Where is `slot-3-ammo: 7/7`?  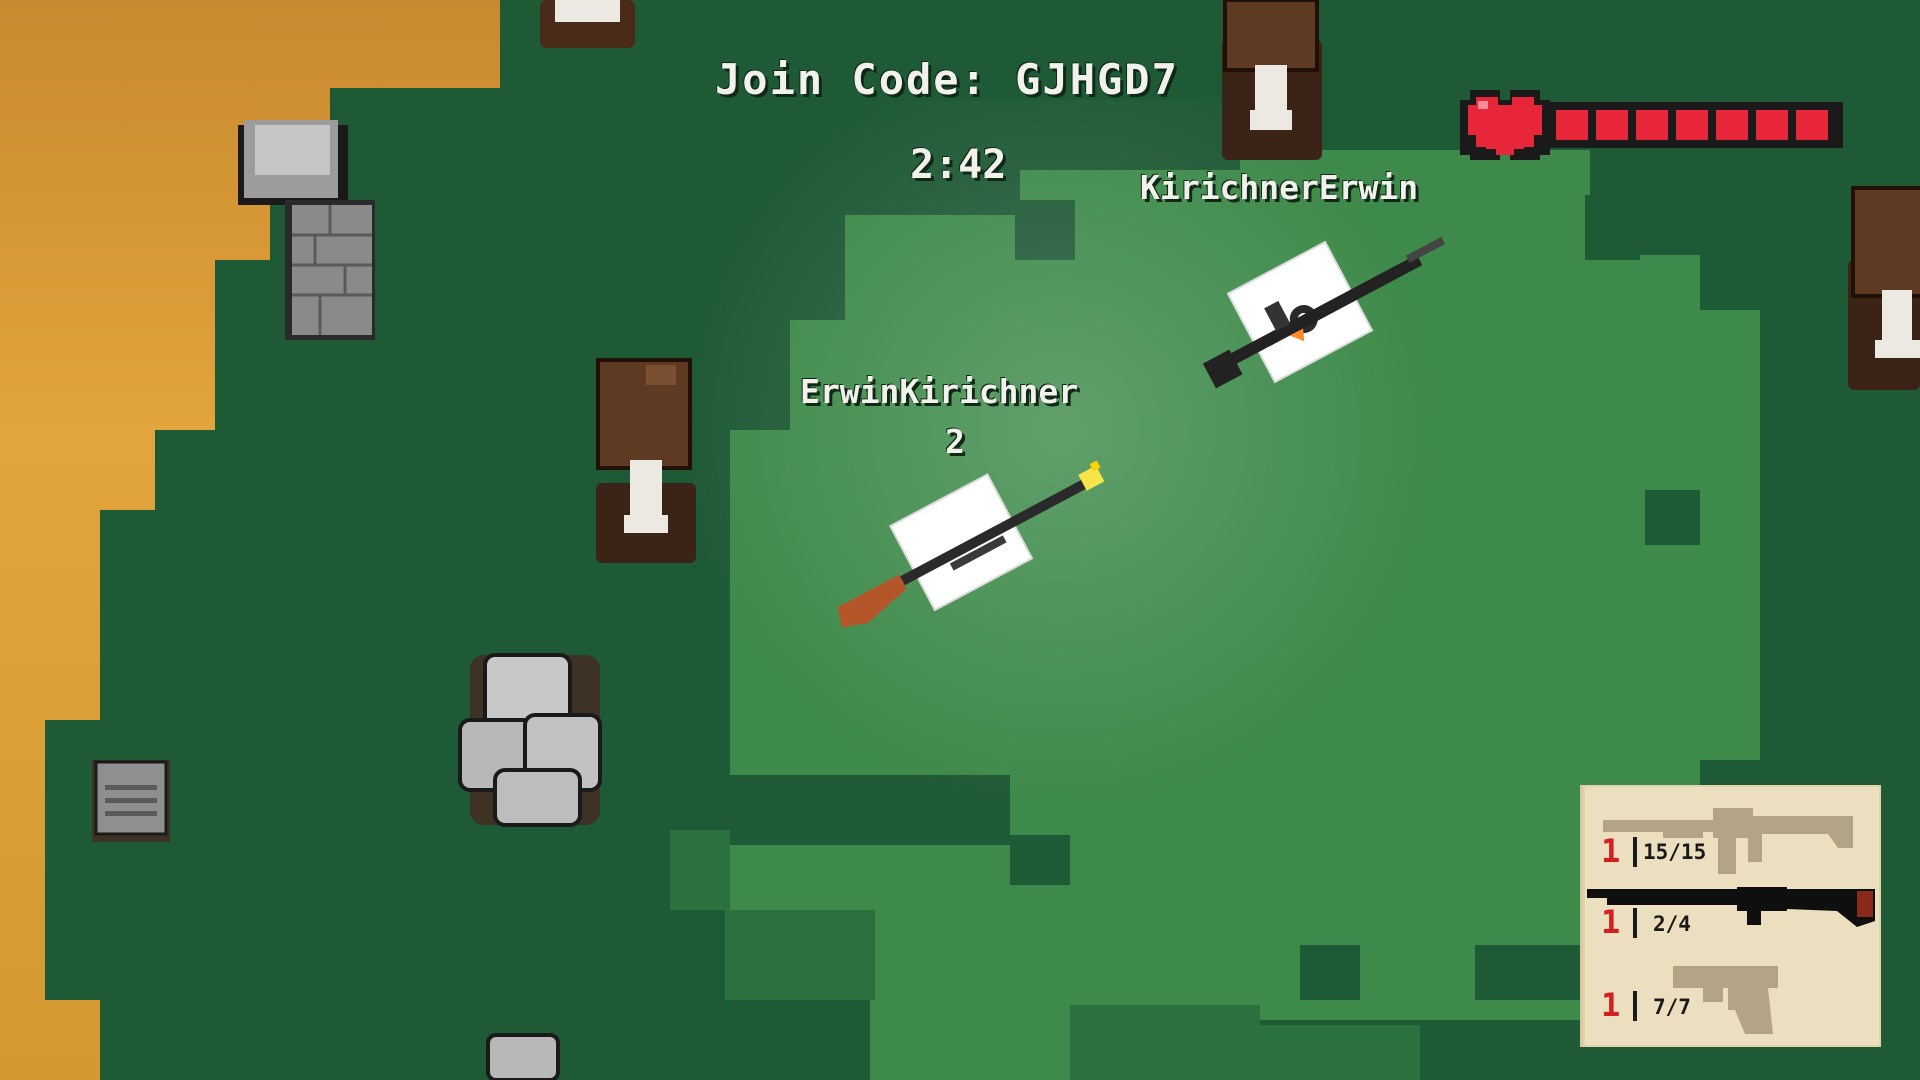
slot-3-ammo: 7/7 is located at coordinates (1672, 1007).